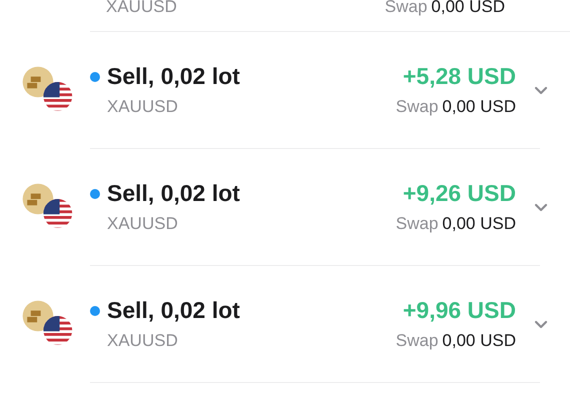  I want to click on profit-amount: +5,28 USD, so click(459, 76).